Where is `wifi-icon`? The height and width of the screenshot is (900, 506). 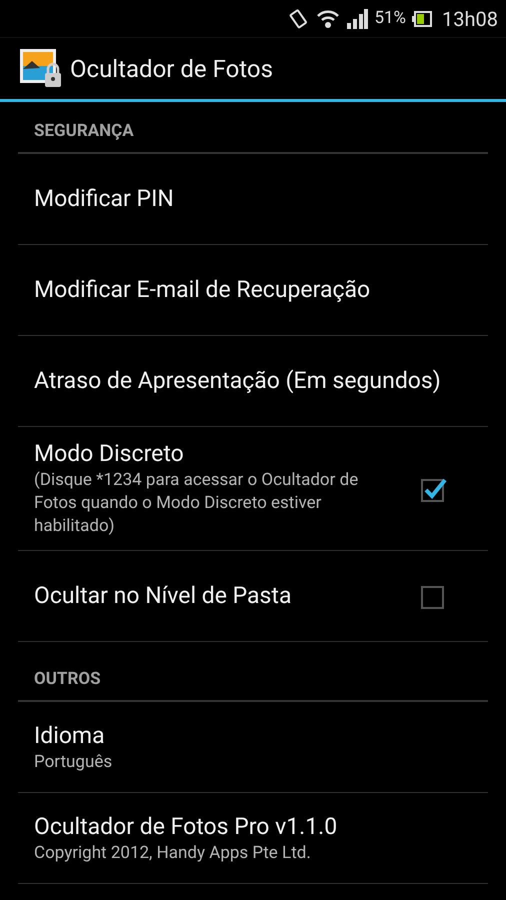
wifi-icon is located at coordinates (328, 19).